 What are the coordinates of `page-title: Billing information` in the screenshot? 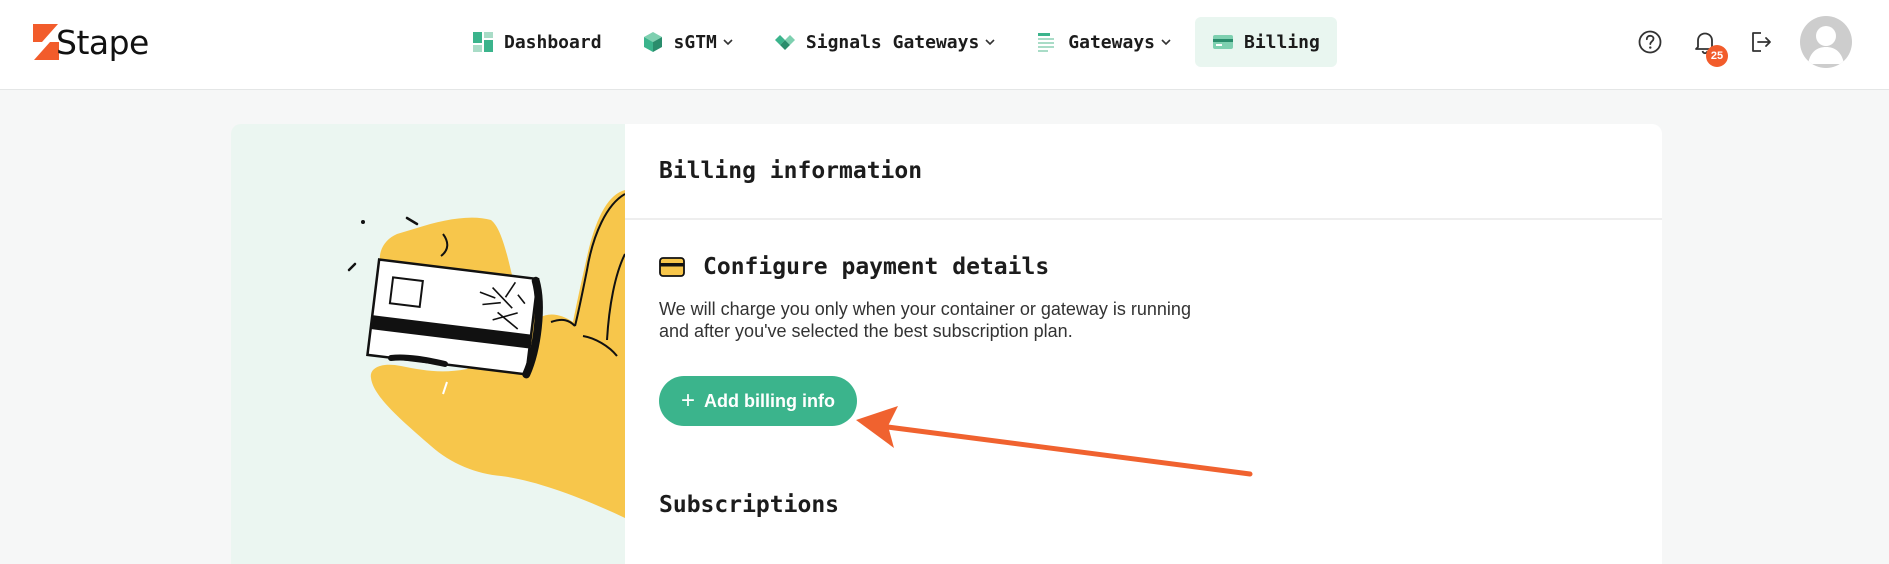 It's located at (791, 171).